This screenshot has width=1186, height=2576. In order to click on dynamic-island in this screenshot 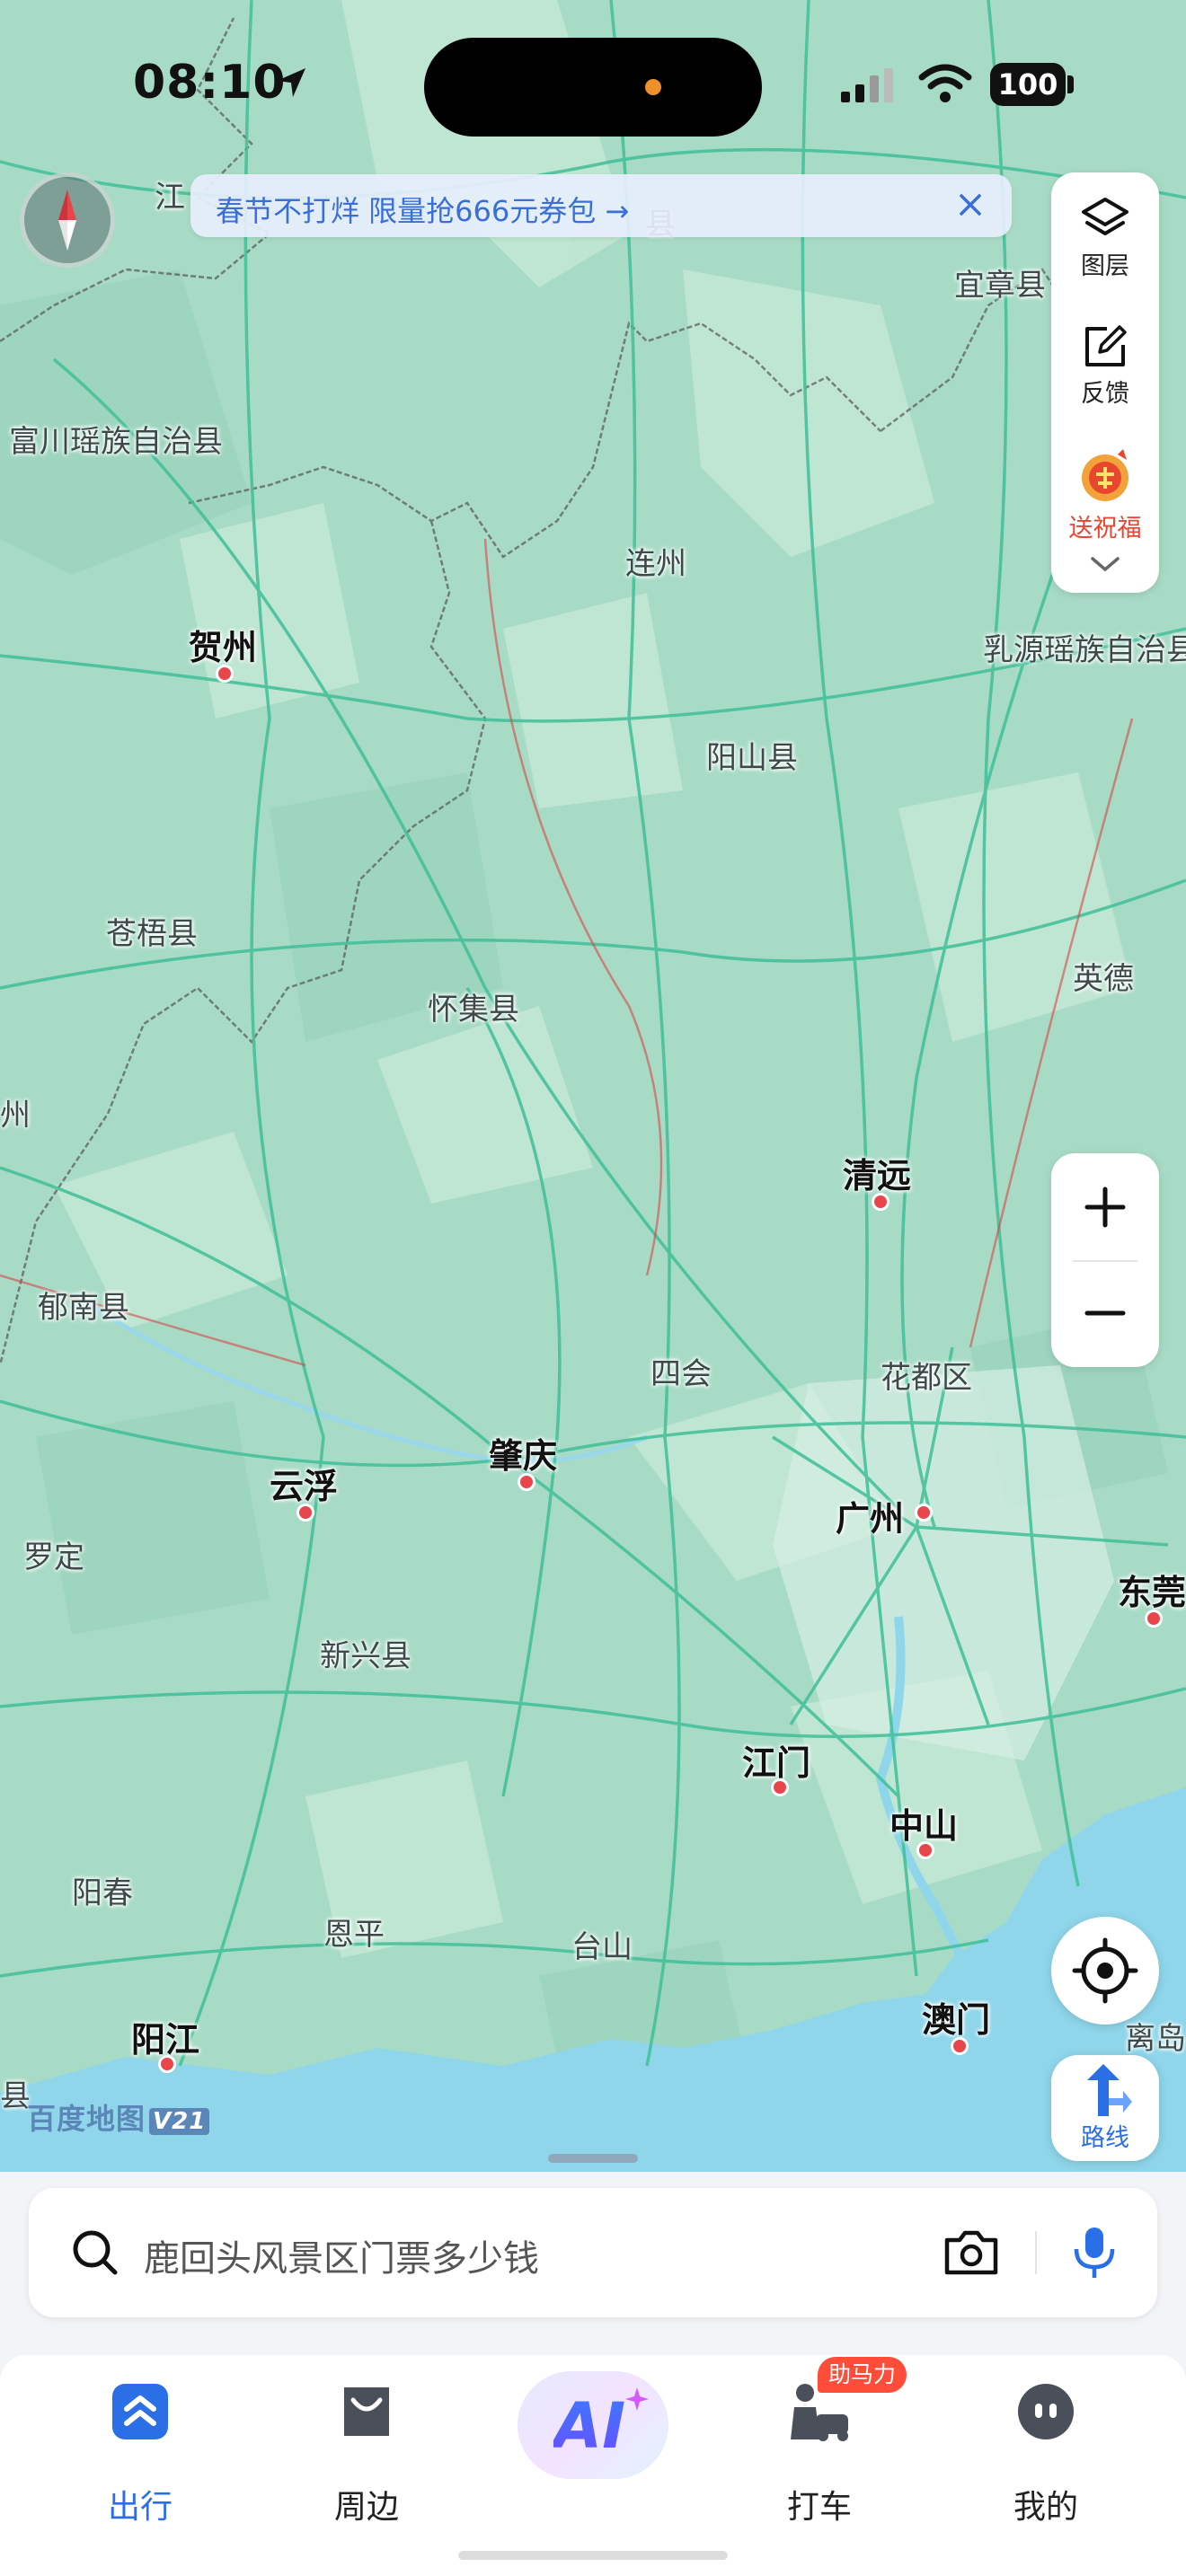, I will do `click(593, 87)`.